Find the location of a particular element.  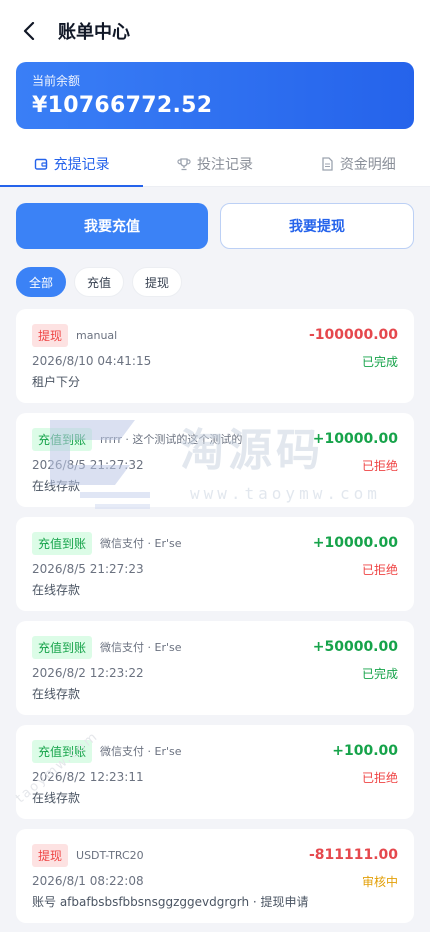

tab-bar: 充提记录 投注记录 资金明细 is located at coordinates (215, 164).